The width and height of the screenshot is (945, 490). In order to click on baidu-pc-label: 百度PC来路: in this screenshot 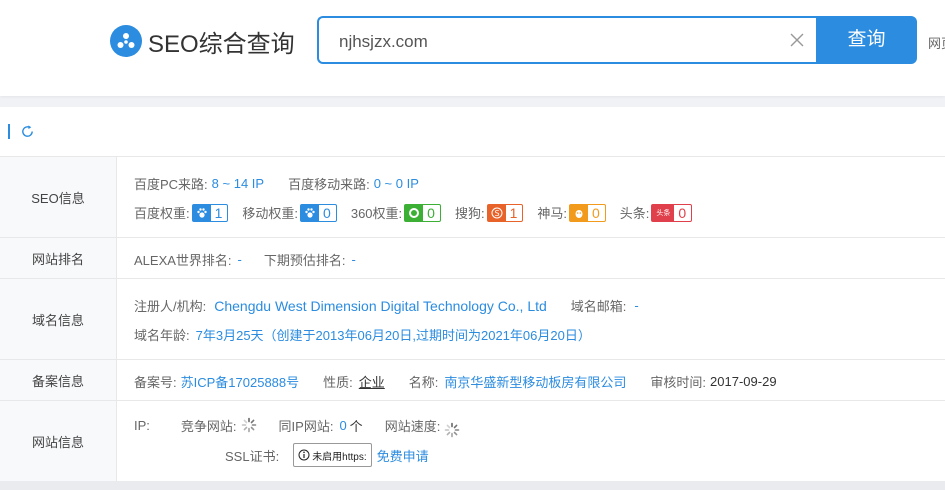, I will do `click(171, 184)`.